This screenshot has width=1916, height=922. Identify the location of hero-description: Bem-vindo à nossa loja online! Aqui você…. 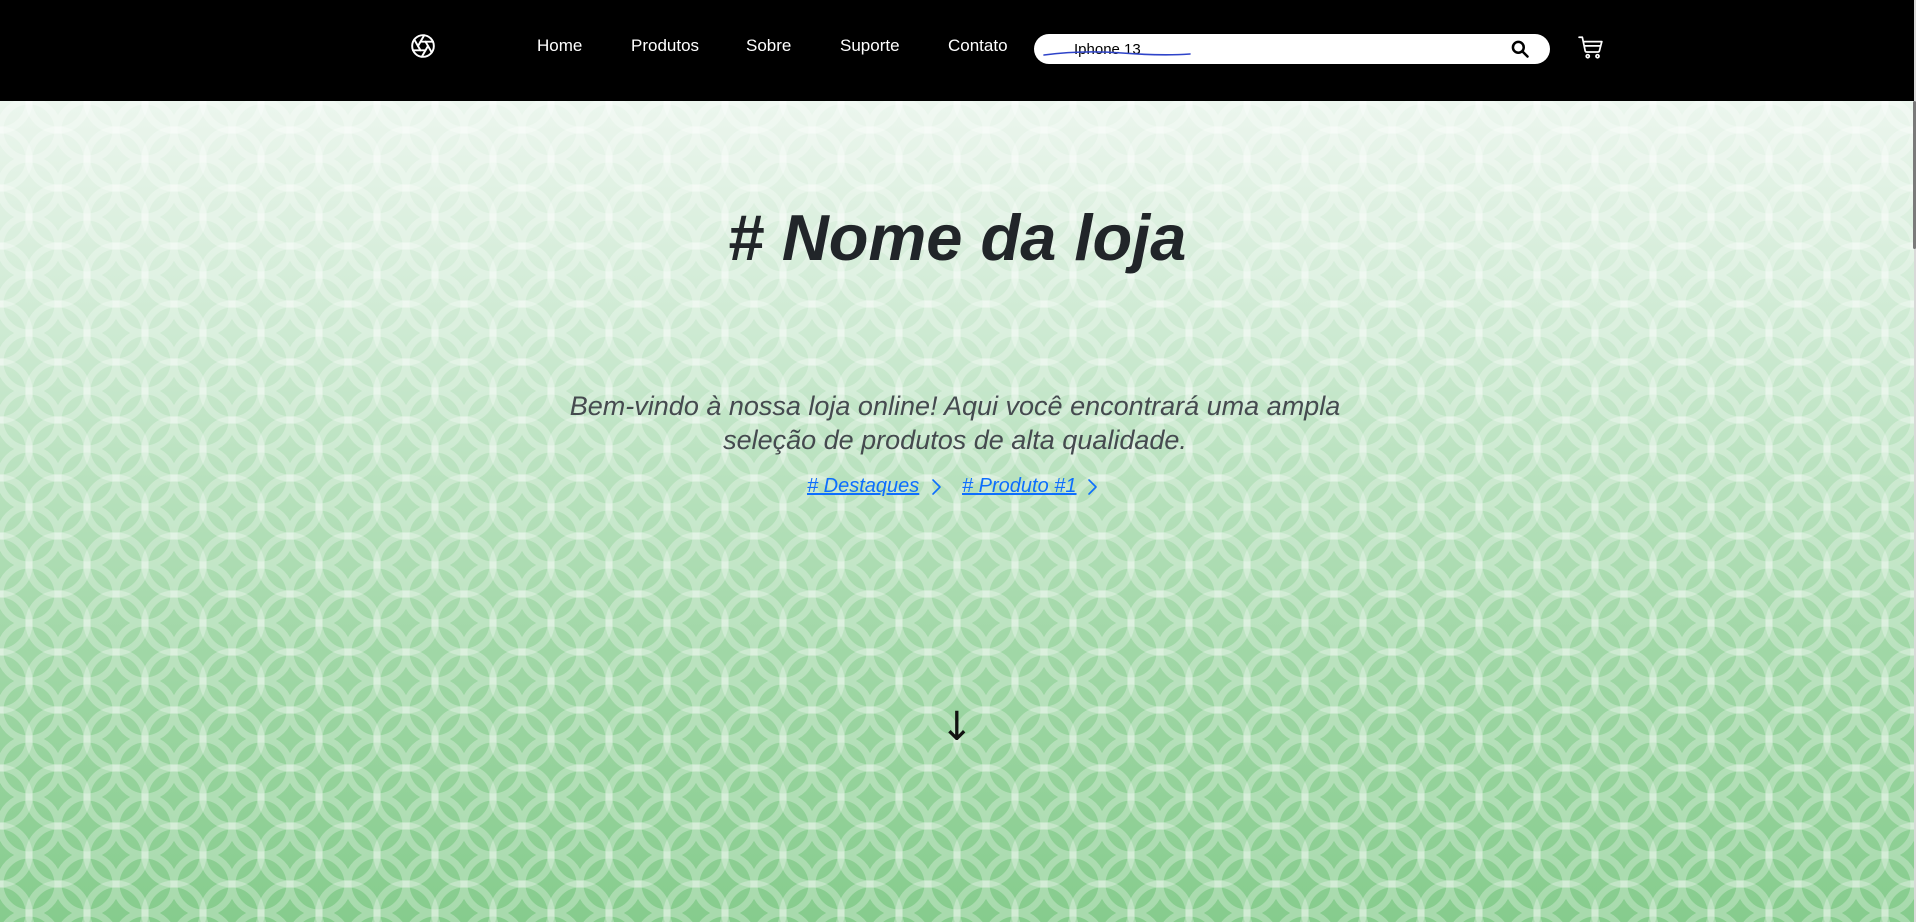
(955, 423).